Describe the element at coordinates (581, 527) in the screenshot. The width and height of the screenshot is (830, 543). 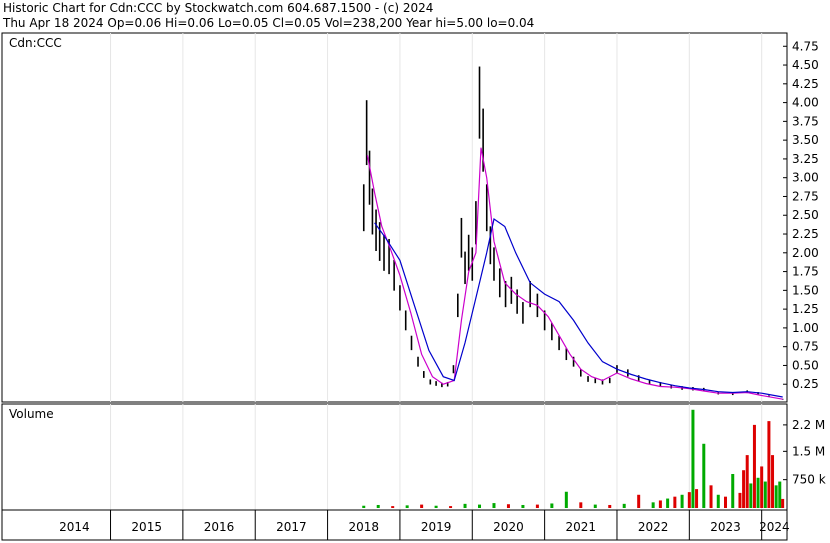
I see `year-tick-label: 2021` at that location.